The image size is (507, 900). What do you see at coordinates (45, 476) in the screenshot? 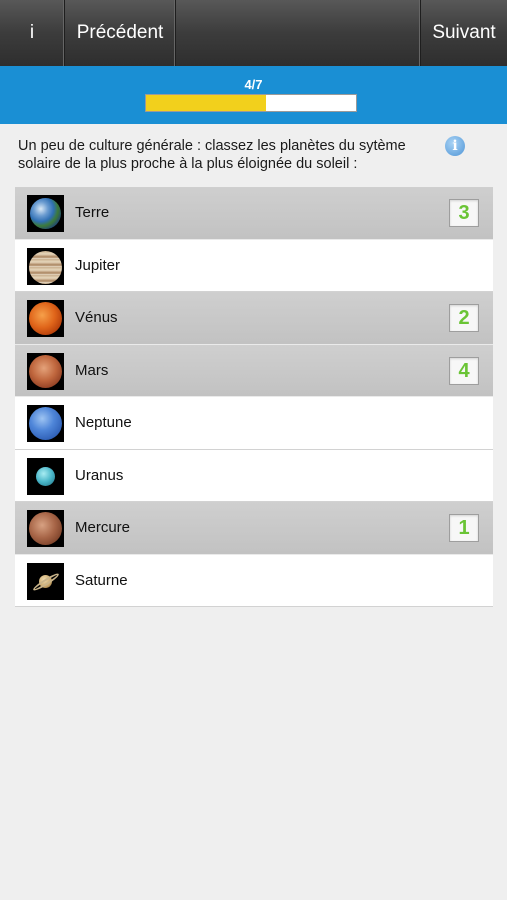
I see `uranus-icon` at bounding box center [45, 476].